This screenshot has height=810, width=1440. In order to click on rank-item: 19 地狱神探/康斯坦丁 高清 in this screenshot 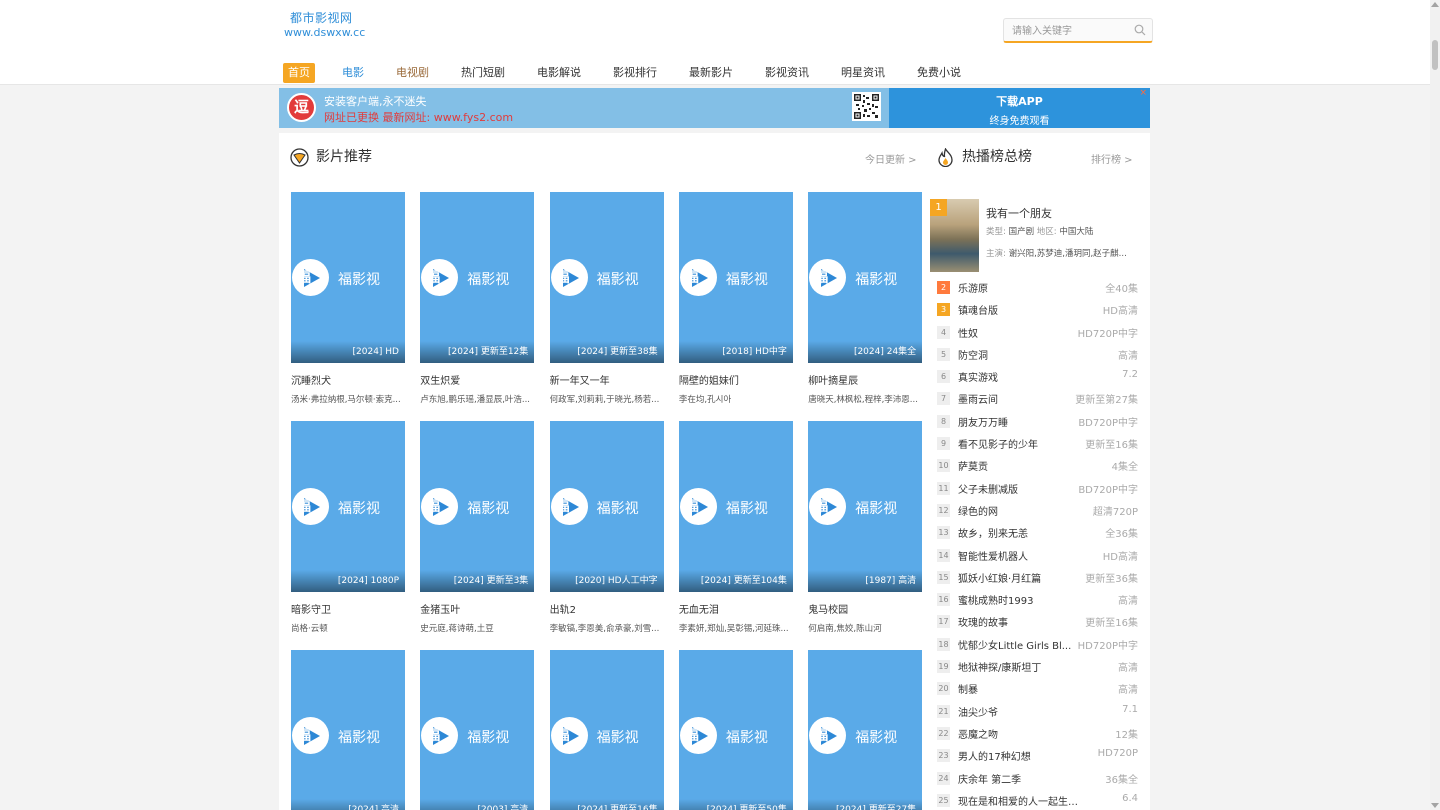, I will do `click(1037, 666)`.